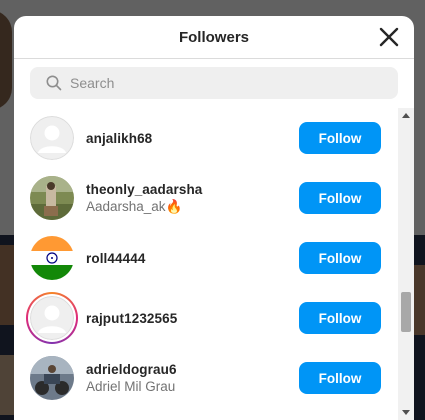  I want to click on follower-username: adrieldograu6, so click(131, 369).